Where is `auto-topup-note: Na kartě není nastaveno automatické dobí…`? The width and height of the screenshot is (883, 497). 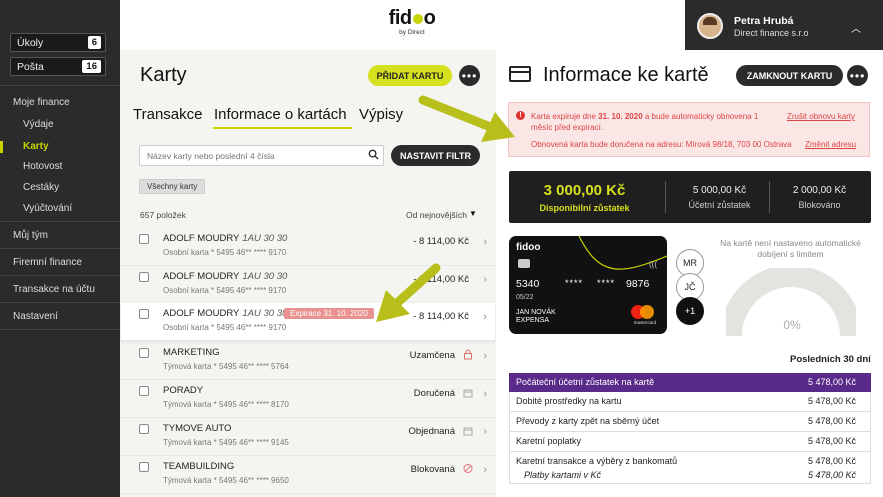
auto-topup-note: Na kartě není nastaveno automatické dobí… is located at coordinates (790, 248).